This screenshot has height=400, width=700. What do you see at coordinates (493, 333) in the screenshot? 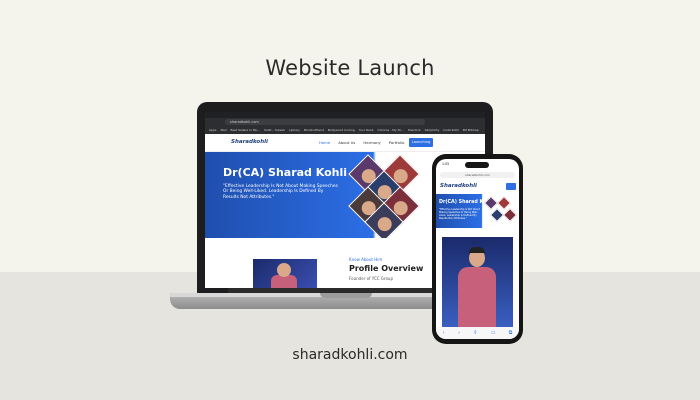
I see `bookmarks-icon: ▭` at bounding box center [493, 333].